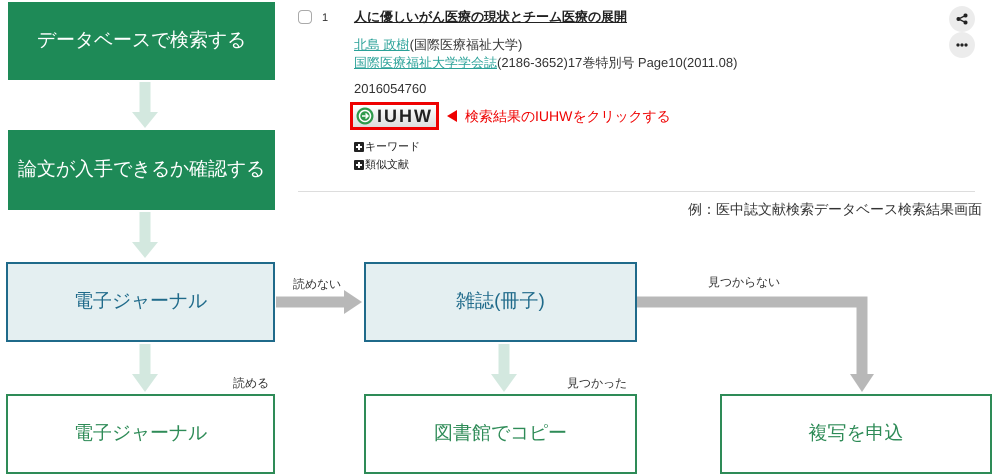  I want to click on edge-label: 読めない, so click(317, 284).